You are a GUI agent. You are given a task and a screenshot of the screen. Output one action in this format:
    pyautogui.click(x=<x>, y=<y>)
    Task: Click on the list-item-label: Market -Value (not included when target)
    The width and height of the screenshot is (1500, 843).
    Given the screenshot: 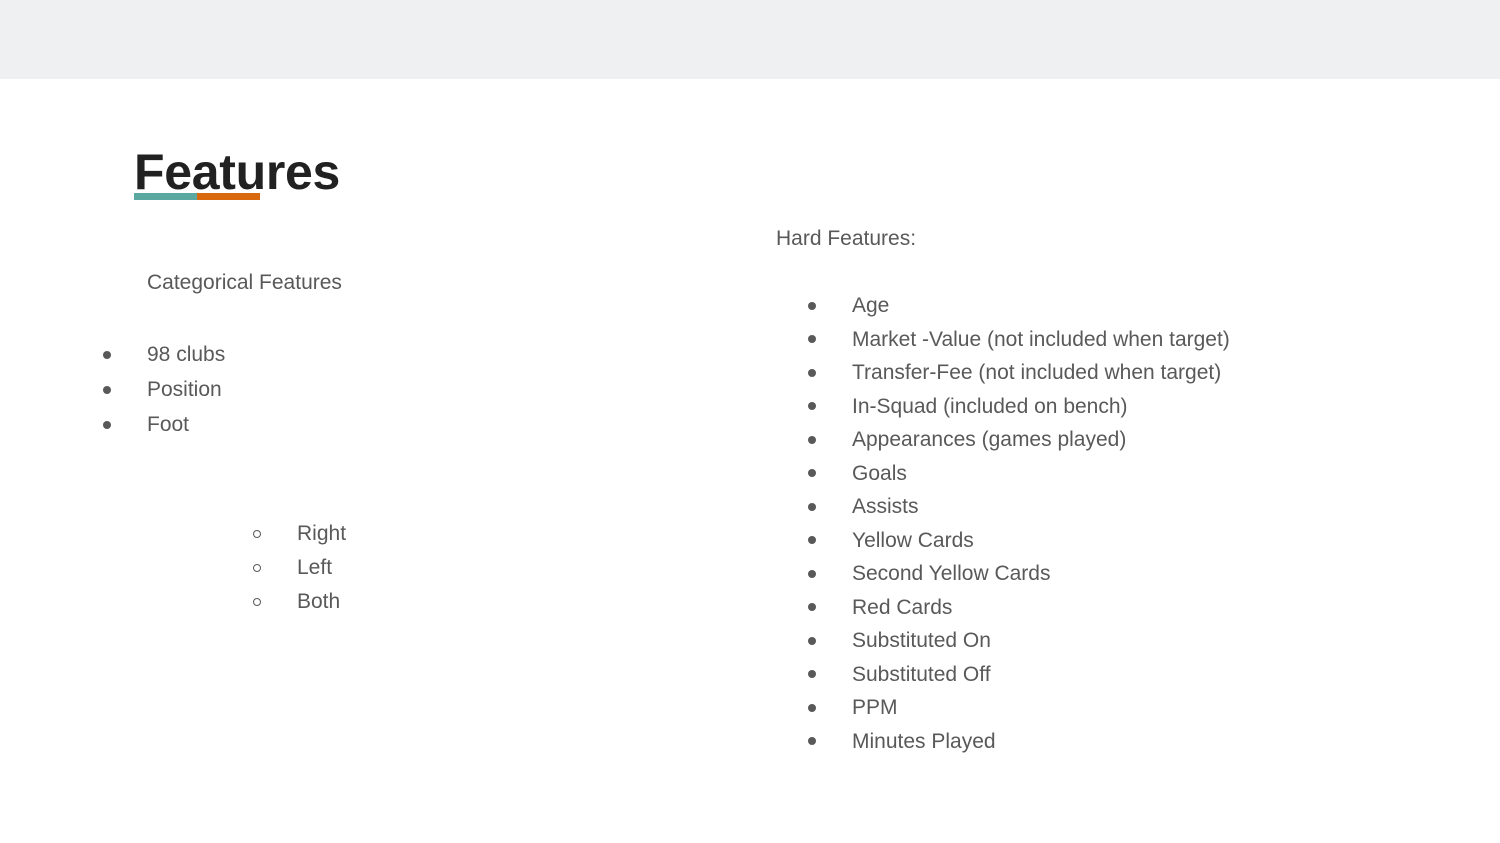 What is the action you would take?
    pyautogui.click(x=1041, y=339)
    